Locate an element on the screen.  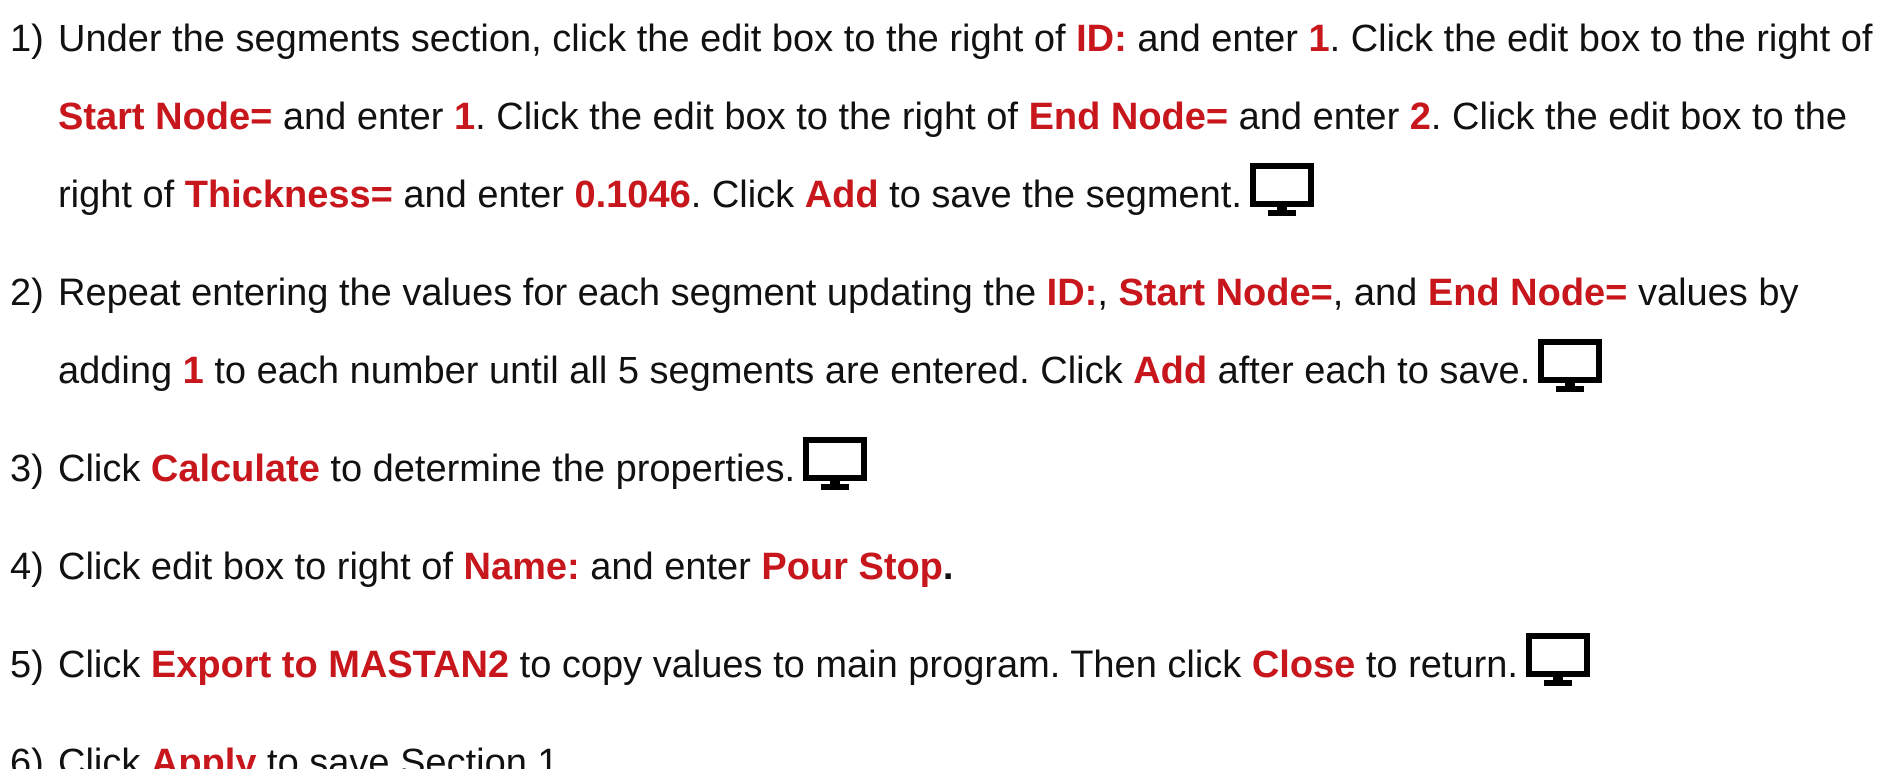
step-text: , and is located at coordinates (1380, 293).